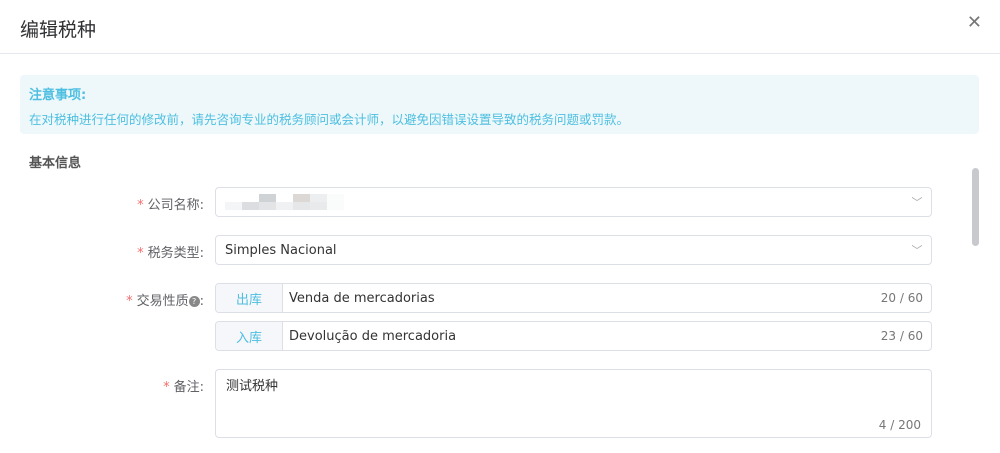 The height and width of the screenshot is (453, 1000). What do you see at coordinates (249, 298) in the screenshot?
I see `outbound-prefix: 出库` at bounding box center [249, 298].